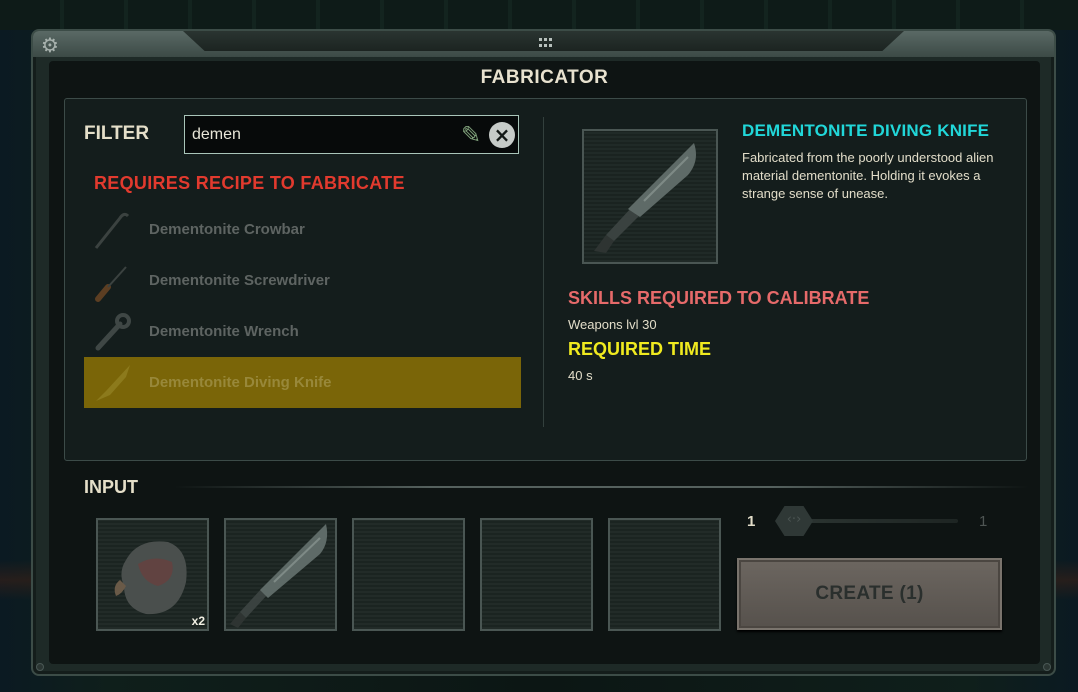 Image resolution: width=1078 pixels, height=692 pixels. I want to click on list-item-label: Dementonite Diving Knife, so click(240, 382).